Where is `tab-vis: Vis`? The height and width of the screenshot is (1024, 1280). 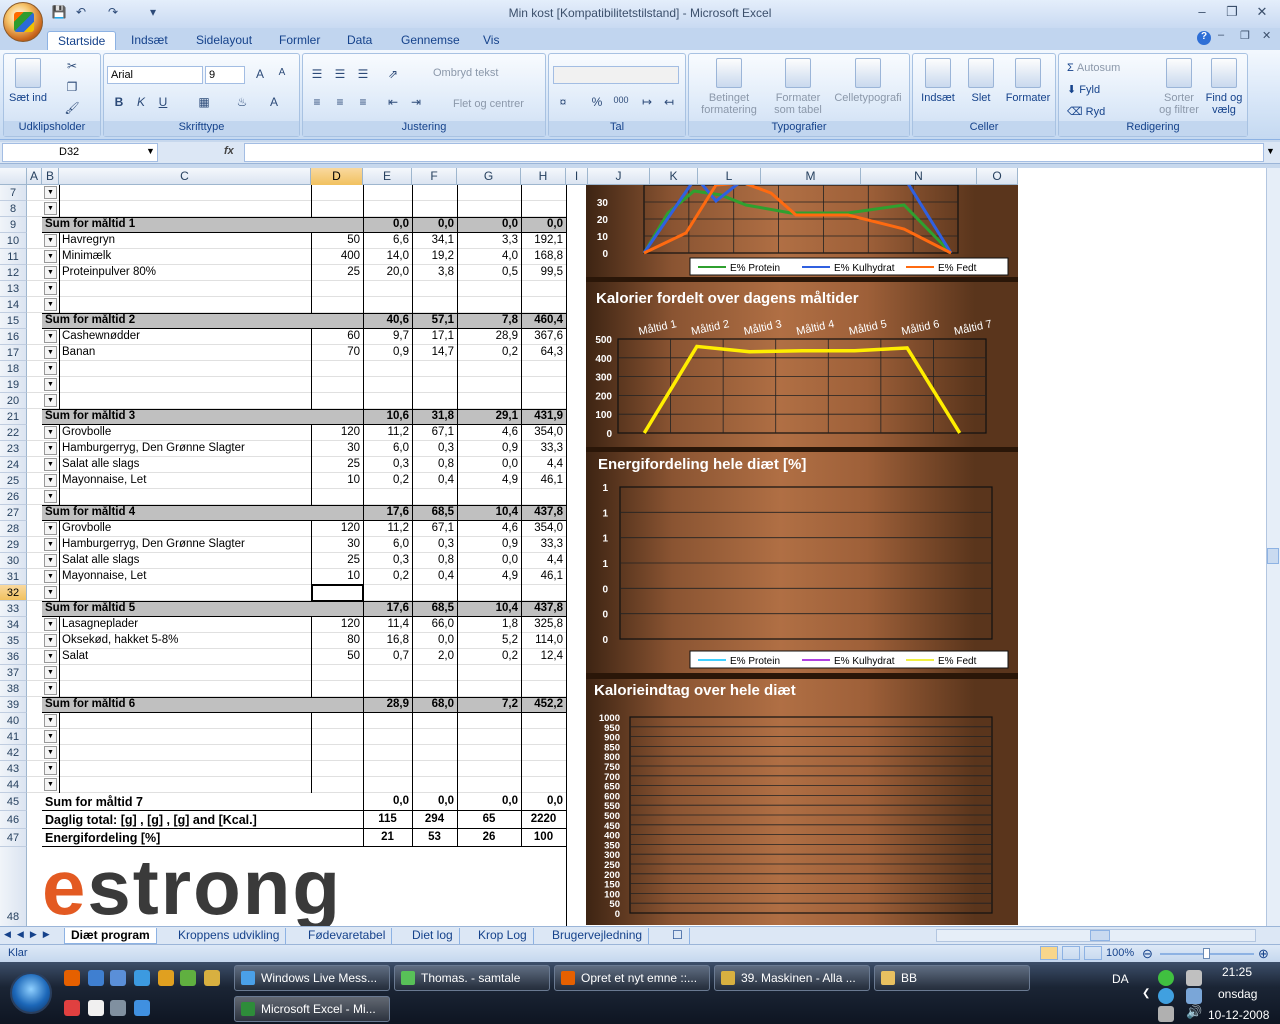
tab-vis: Vis is located at coordinates (491, 40).